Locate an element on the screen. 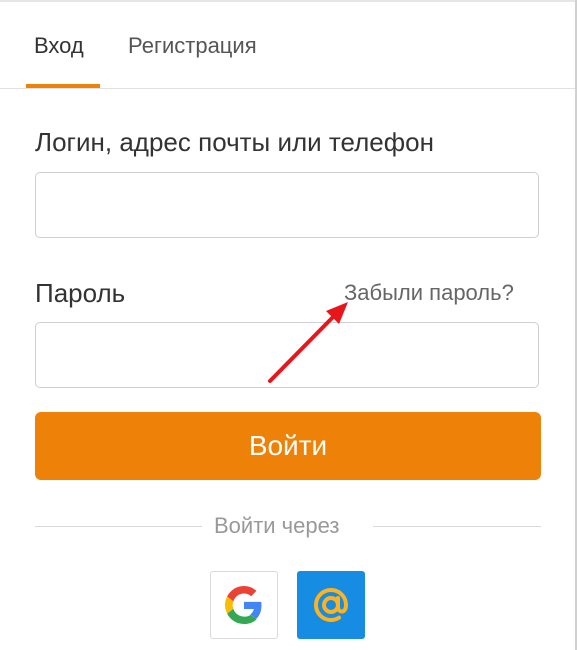  google-icon is located at coordinates (243, 605).